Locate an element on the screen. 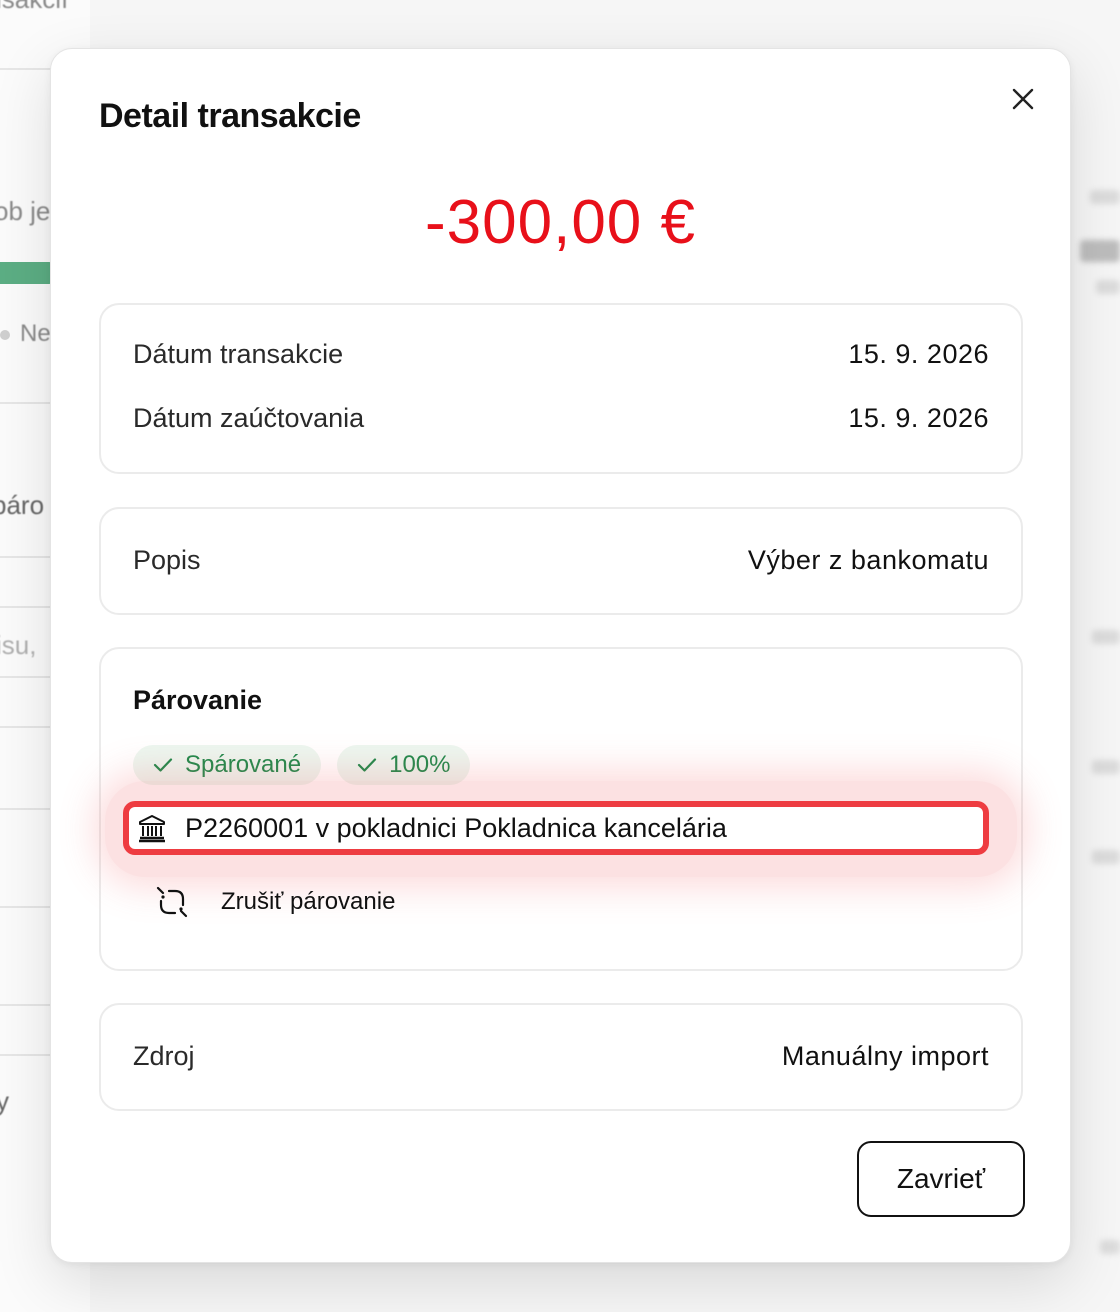 The image size is (1120, 1312). description-card: Popis Výber z bankomatu is located at coordinates (561, 561).